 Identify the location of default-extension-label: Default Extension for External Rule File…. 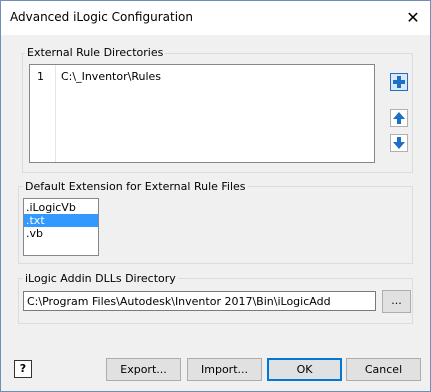
(135, 186).